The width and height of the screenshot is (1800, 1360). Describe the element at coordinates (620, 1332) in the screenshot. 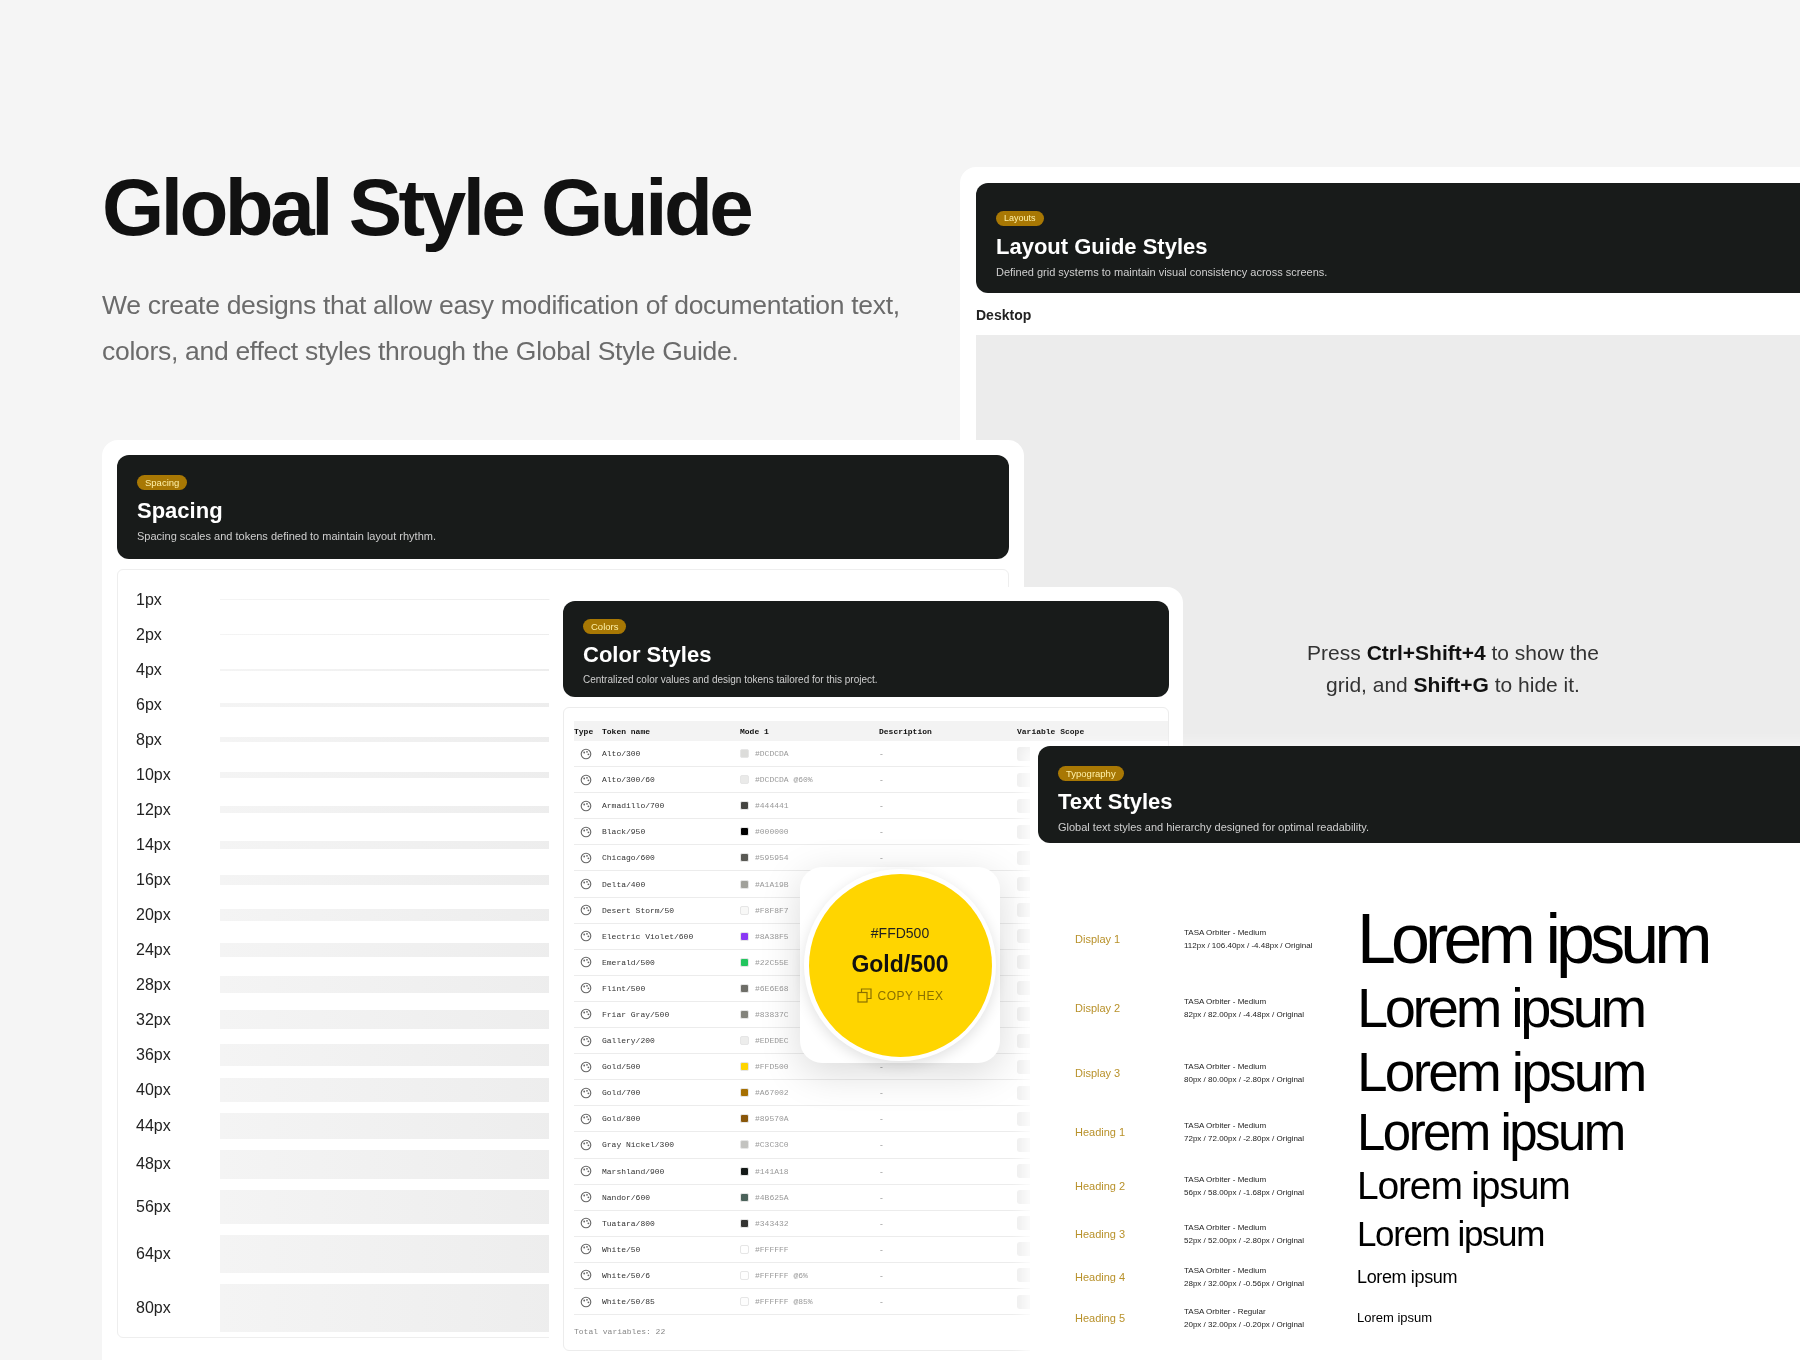

I see `table-footer: Total variables: 22` at that location.